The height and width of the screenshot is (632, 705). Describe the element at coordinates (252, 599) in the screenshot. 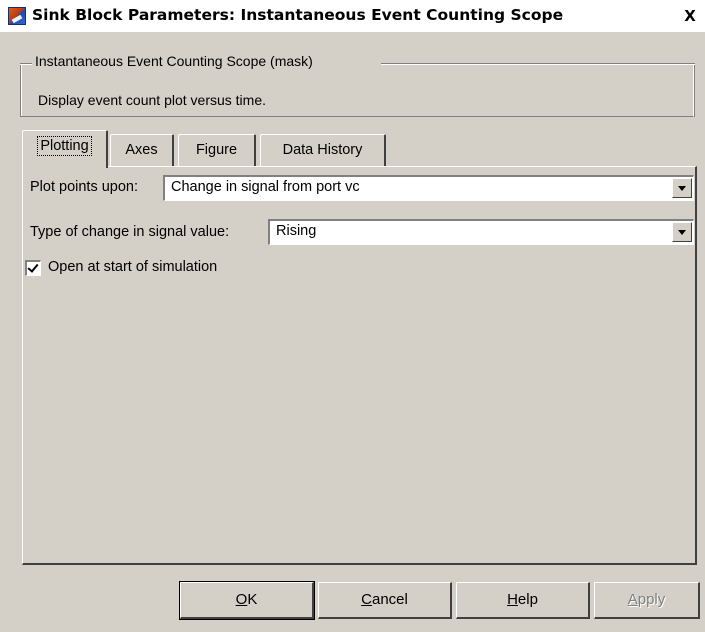

I see `ok-label: K` at that location.